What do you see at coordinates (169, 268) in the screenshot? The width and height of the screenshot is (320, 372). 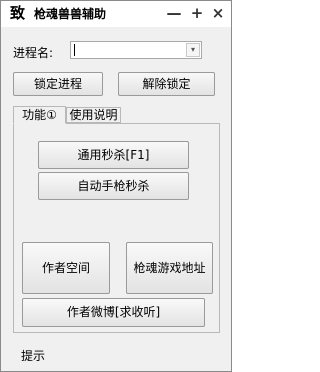 I see `game-address-button: 枪魂游戏地址` at bounding box center [169, 268].